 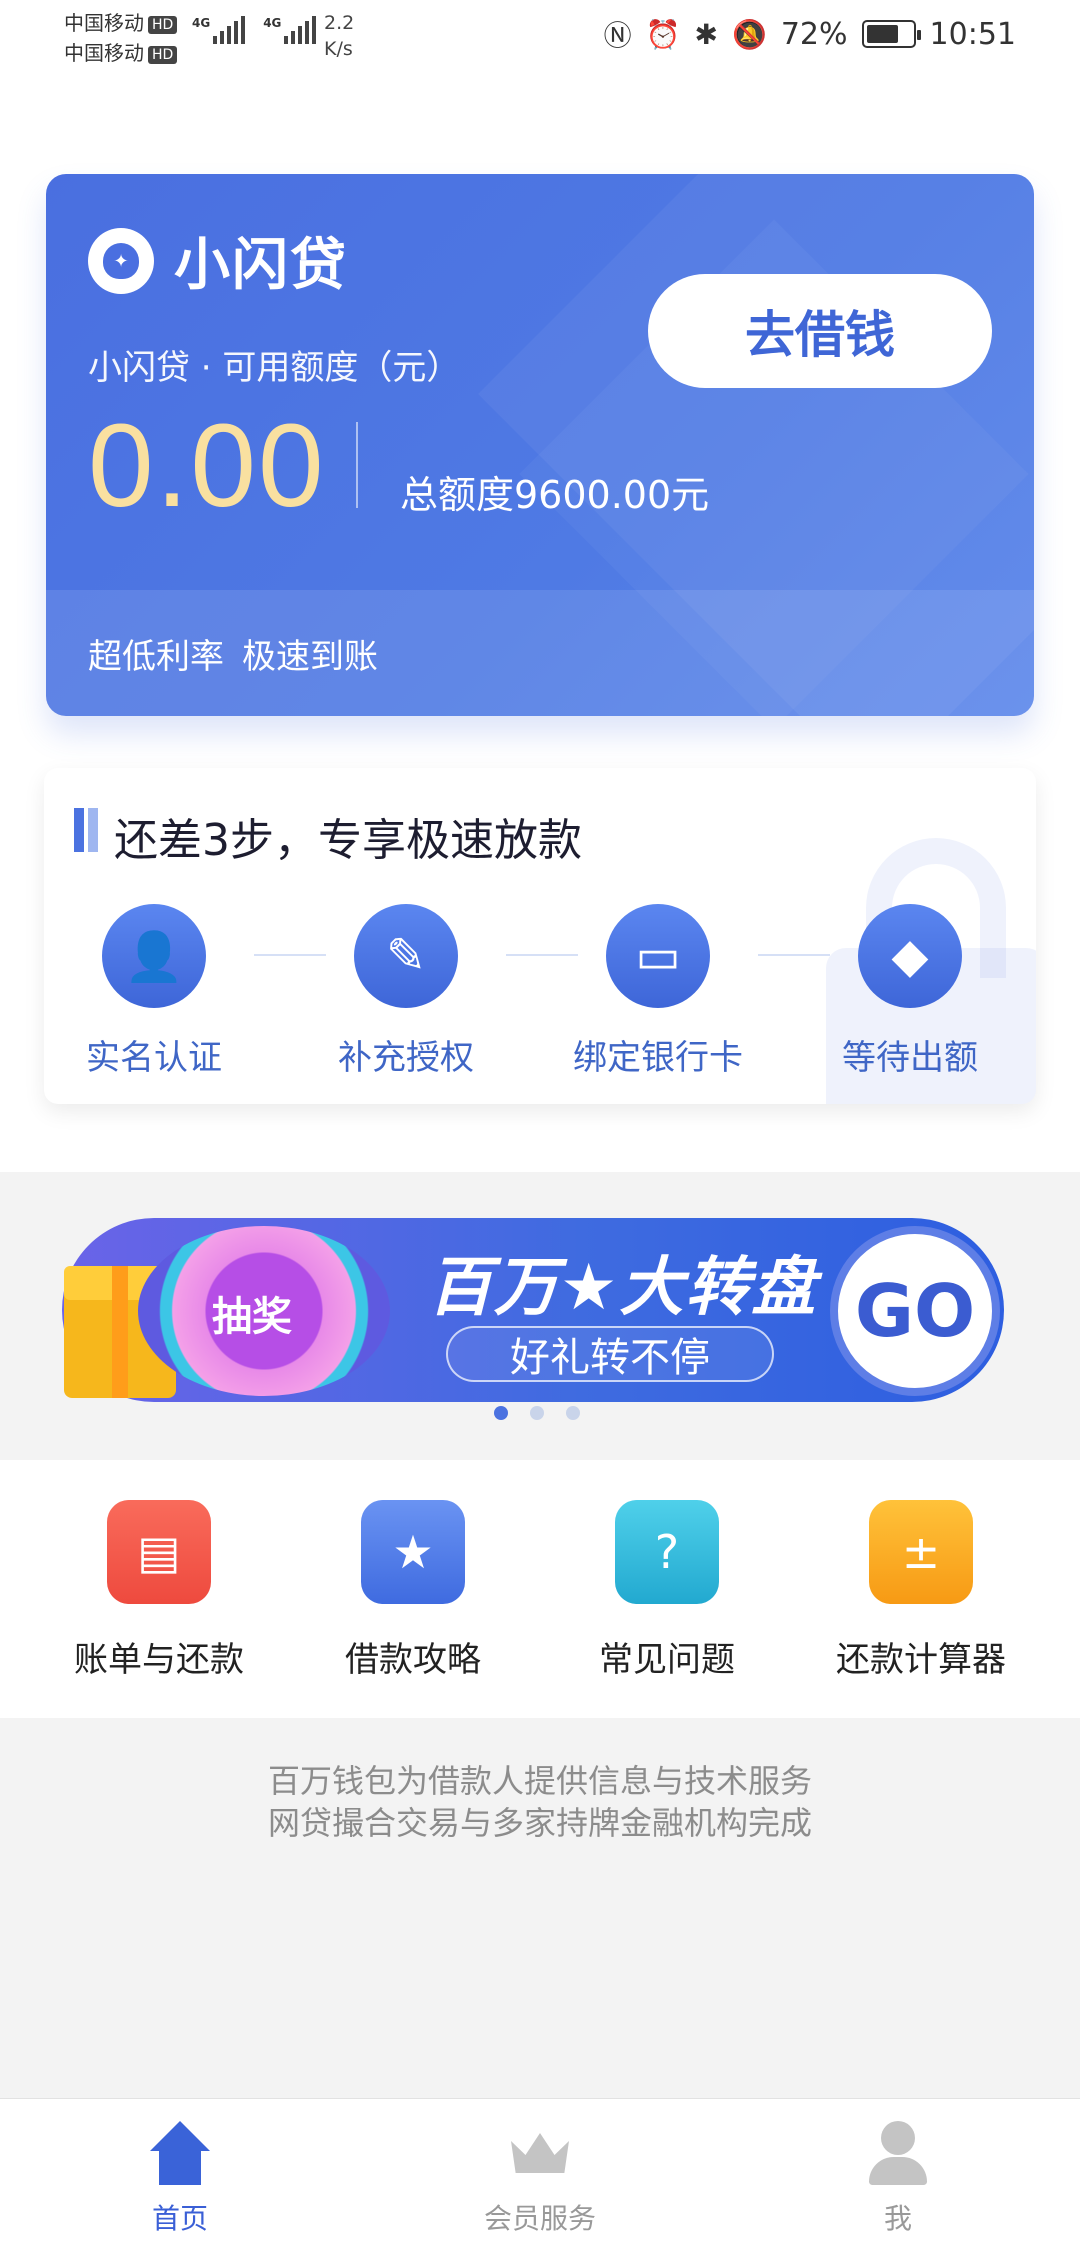 What do you see at coordinates (274, 368) in the screenshot?
I see `available-credit-label: 小闪贷 · 可用额度（元）` at bounding box center [274, 368].